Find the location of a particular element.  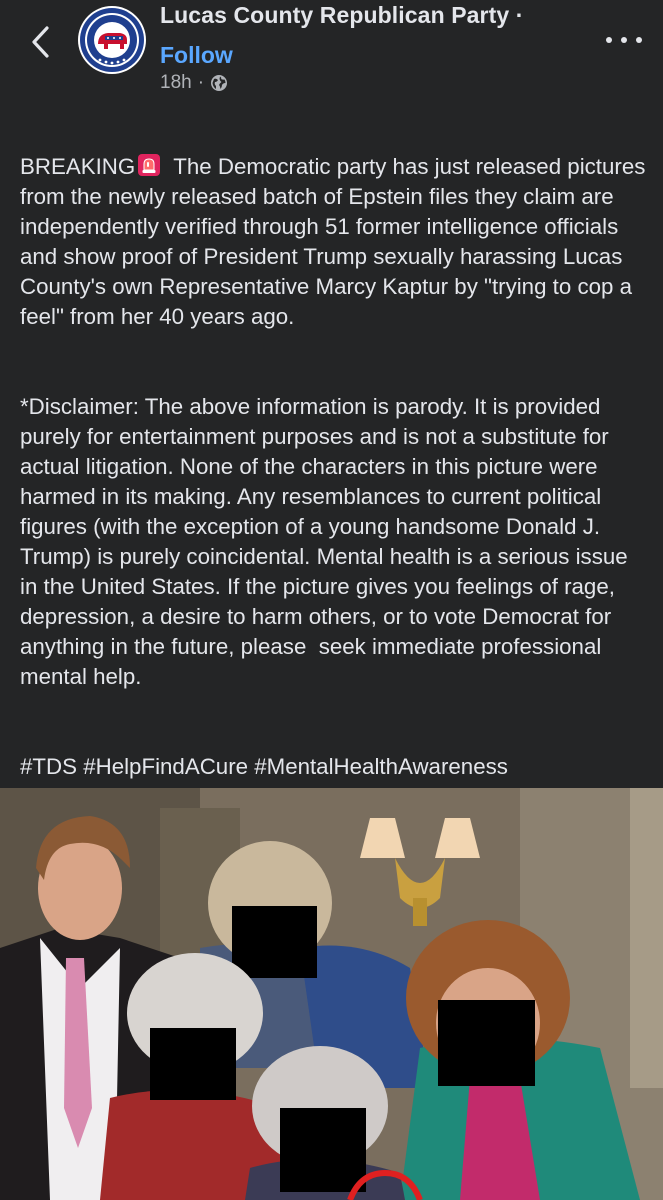

globe-icon is located at coordinates (219, 83).